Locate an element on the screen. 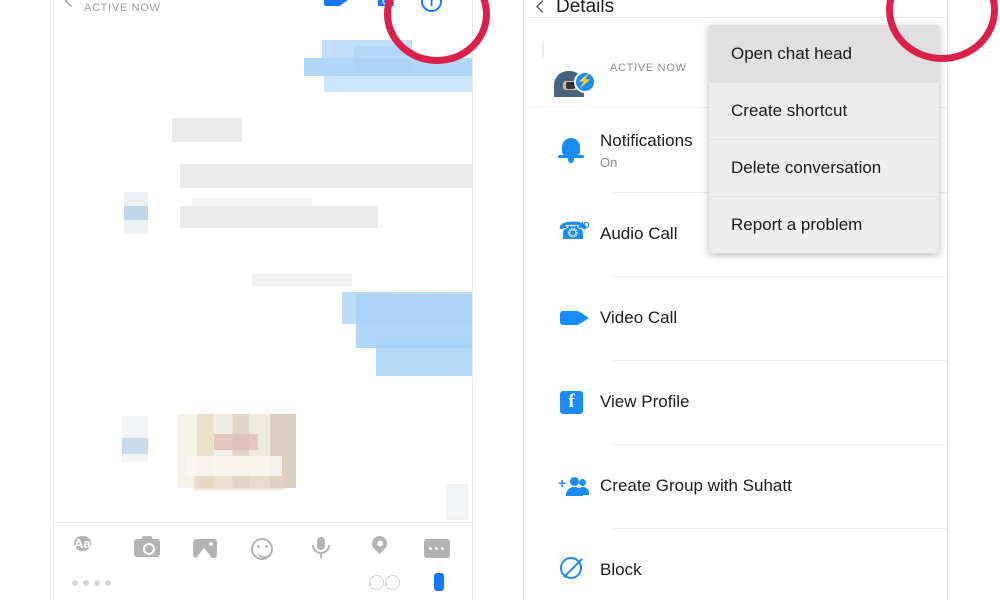  video-call-icon is located at coordinates (336, 6).